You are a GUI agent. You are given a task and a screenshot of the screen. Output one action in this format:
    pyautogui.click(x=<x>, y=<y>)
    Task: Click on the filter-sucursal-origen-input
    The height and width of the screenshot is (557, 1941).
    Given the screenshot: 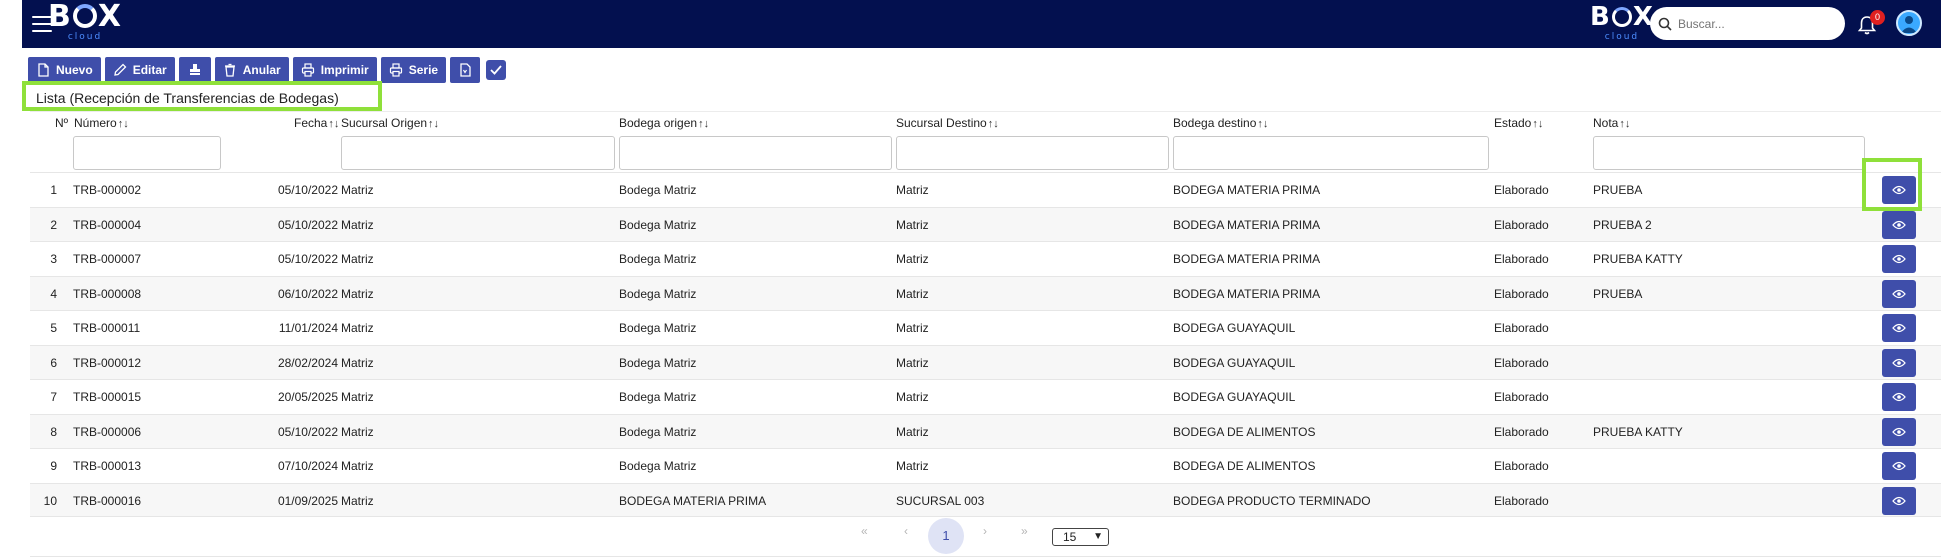 What is the action you would take?
    pyautogui.click(x=478, y=153)
    